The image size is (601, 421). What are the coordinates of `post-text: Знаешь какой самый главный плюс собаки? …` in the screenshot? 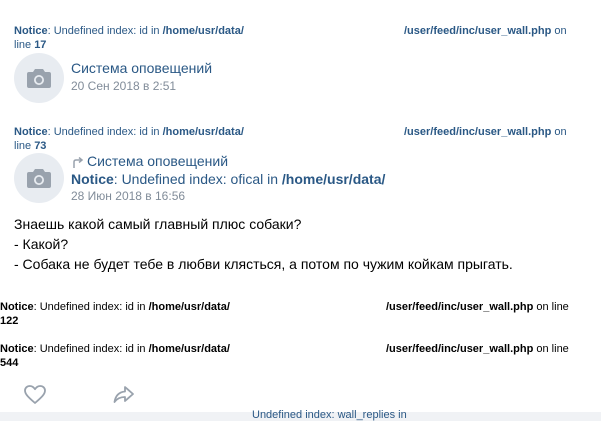 It's located at (263, 244).